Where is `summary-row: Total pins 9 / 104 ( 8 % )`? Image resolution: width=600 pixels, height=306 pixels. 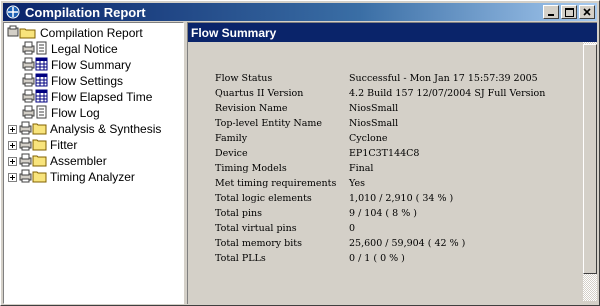
summary-row: Total pins 9 / 104 ( 8 % ) is located at coordinates (400, 215).